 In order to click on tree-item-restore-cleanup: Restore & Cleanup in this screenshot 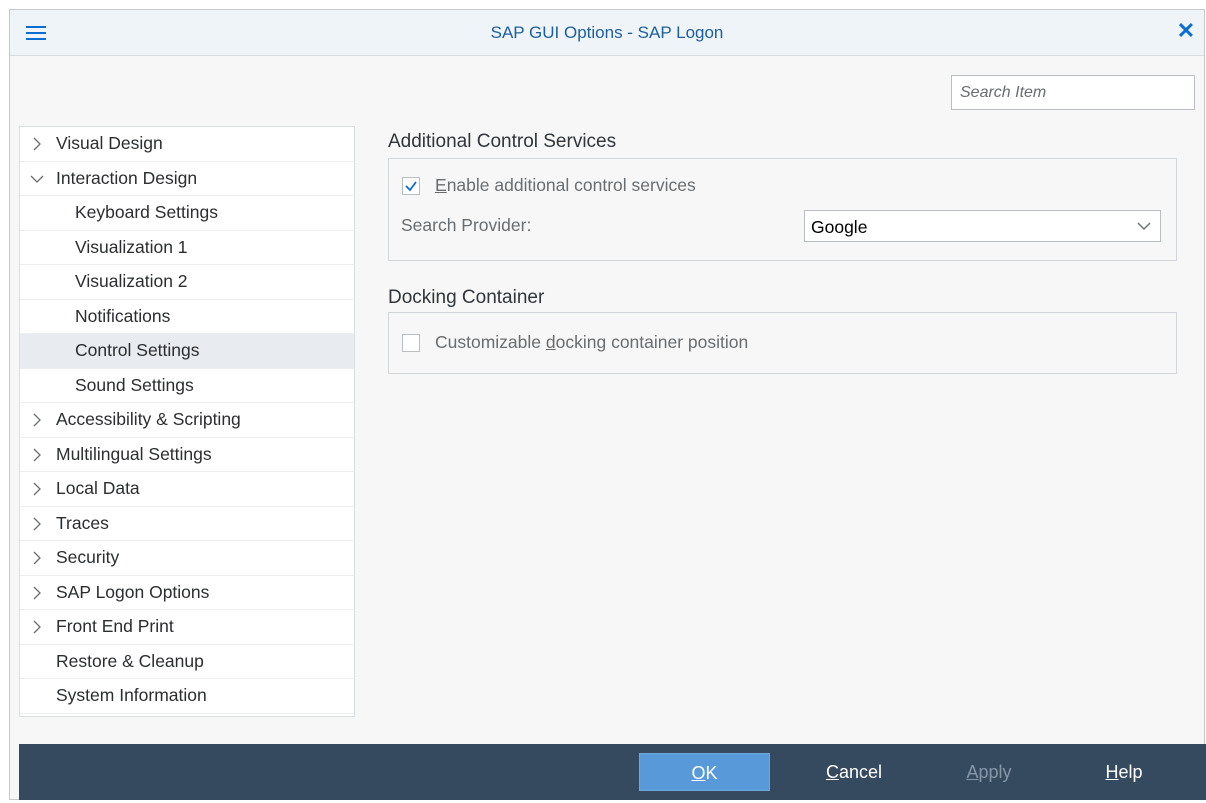, I will do `click(187, 662)`.